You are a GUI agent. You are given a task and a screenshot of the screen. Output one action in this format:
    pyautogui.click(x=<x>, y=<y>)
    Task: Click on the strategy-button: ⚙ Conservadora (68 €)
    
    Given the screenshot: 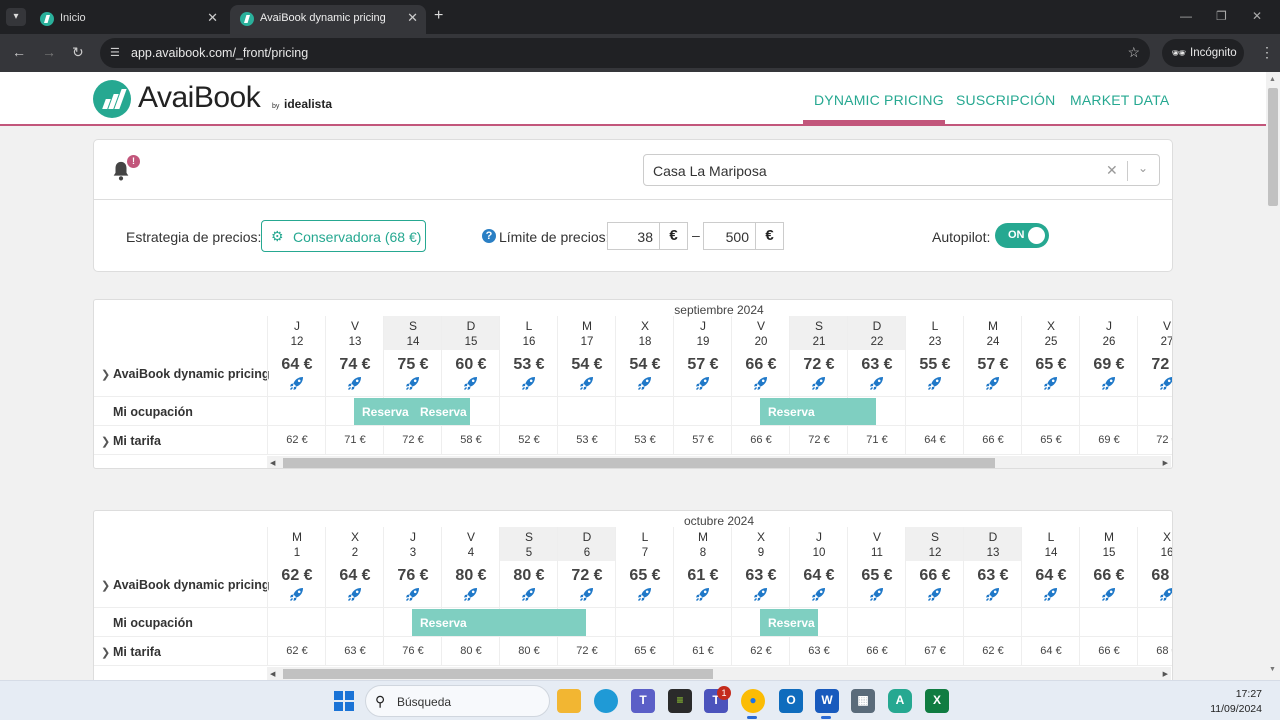 What is the action you would take?
    pyautogui.click(x=343, y=236)
    